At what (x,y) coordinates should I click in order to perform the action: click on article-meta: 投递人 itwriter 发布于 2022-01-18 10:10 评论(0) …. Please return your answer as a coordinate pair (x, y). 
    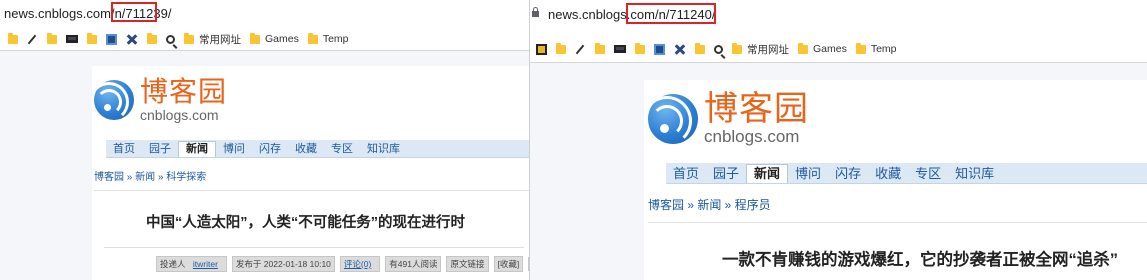
    Looking at the image, I should click on (342, 264).